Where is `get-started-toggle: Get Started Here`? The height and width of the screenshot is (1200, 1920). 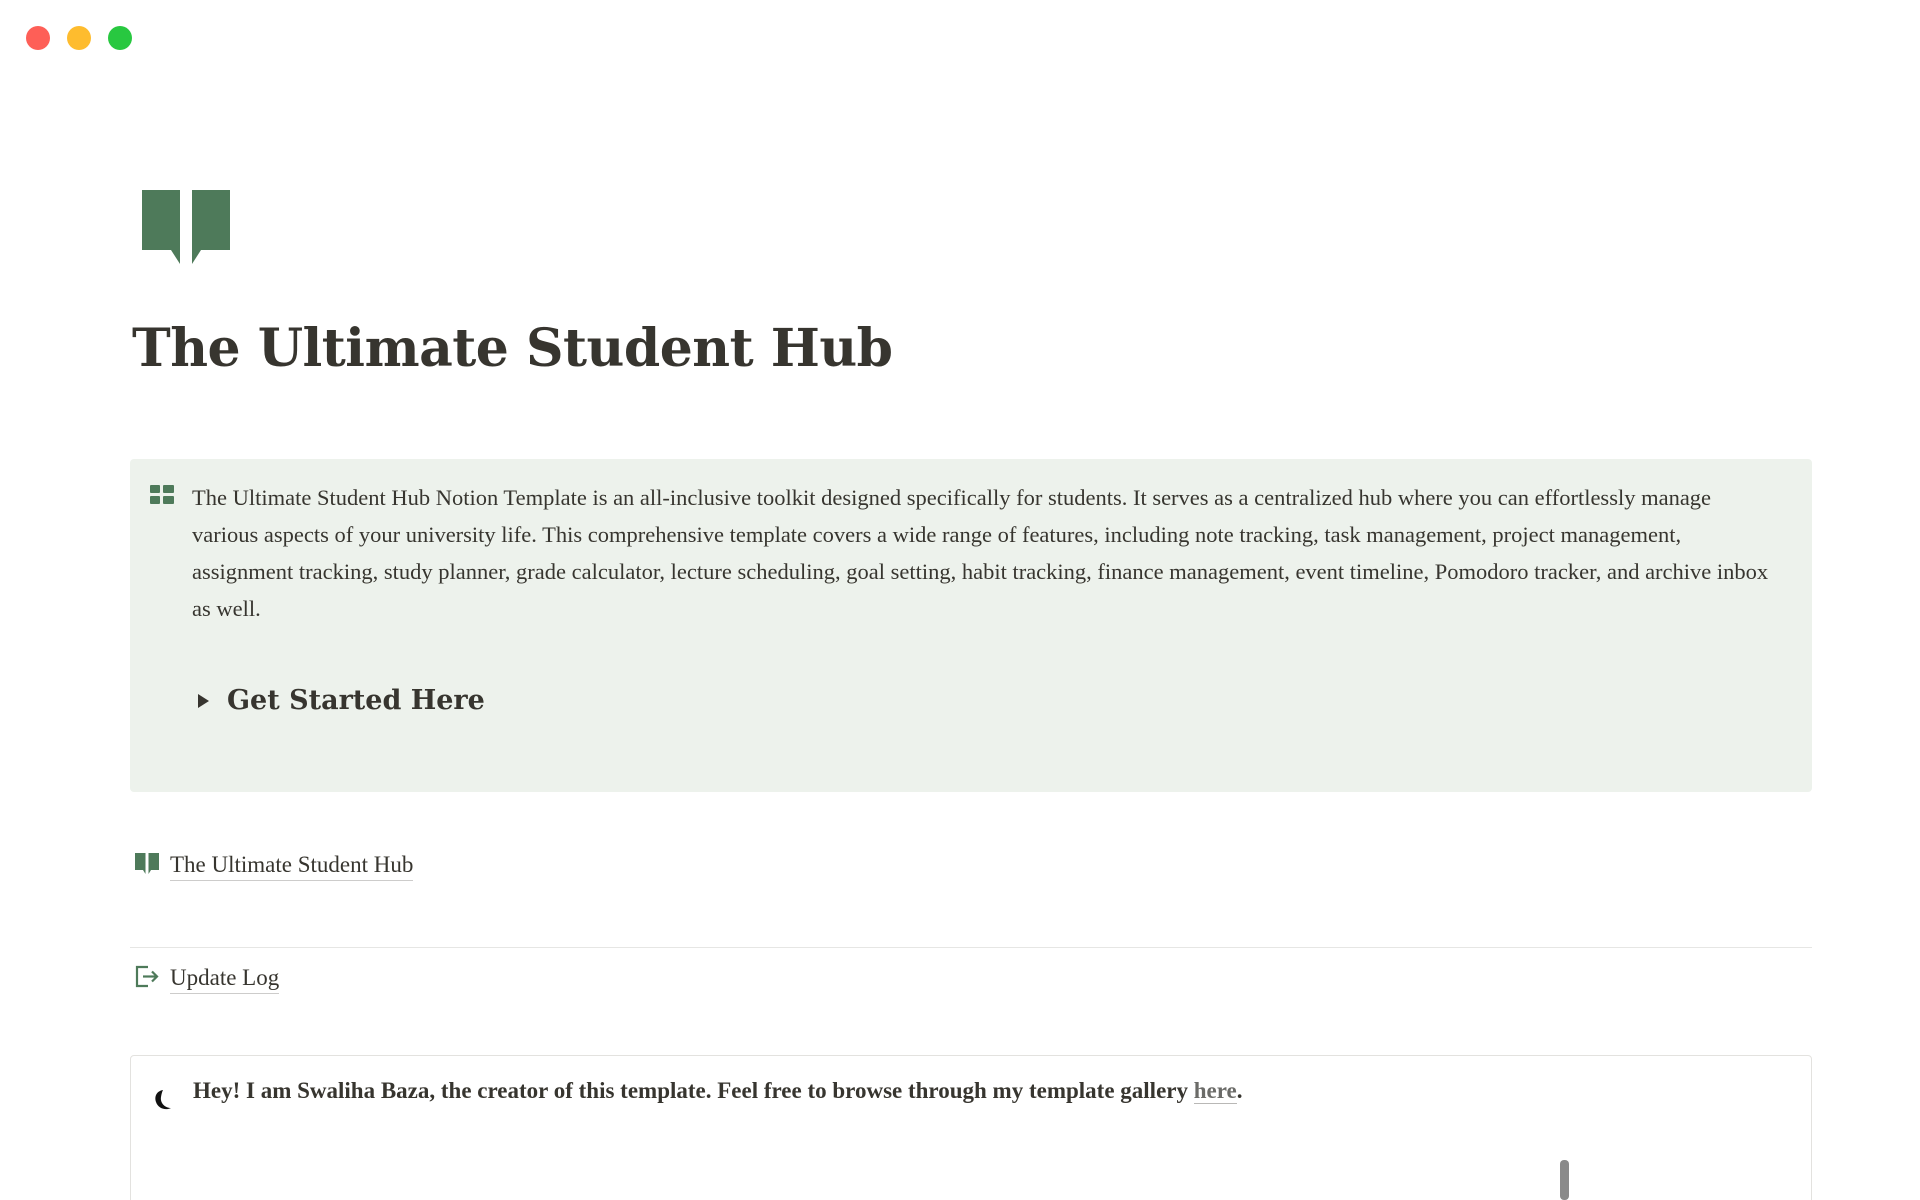
get-started-toggle: Get Started Here is located at coordinates (341, 700).